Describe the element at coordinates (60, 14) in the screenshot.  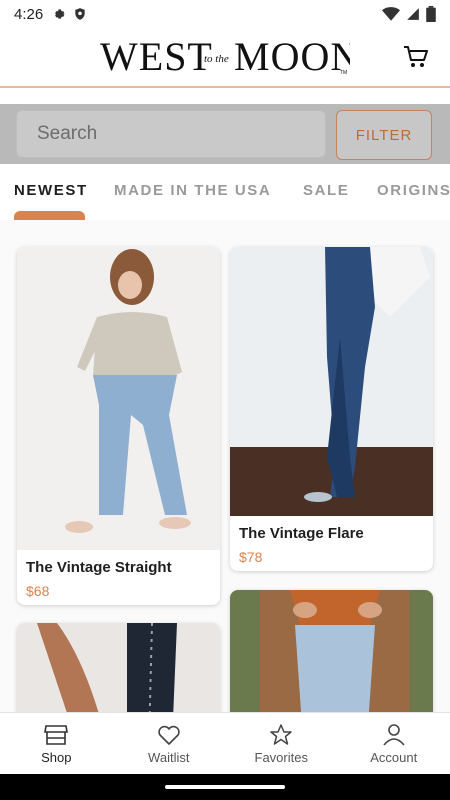
I see `gear-icon` at that location.